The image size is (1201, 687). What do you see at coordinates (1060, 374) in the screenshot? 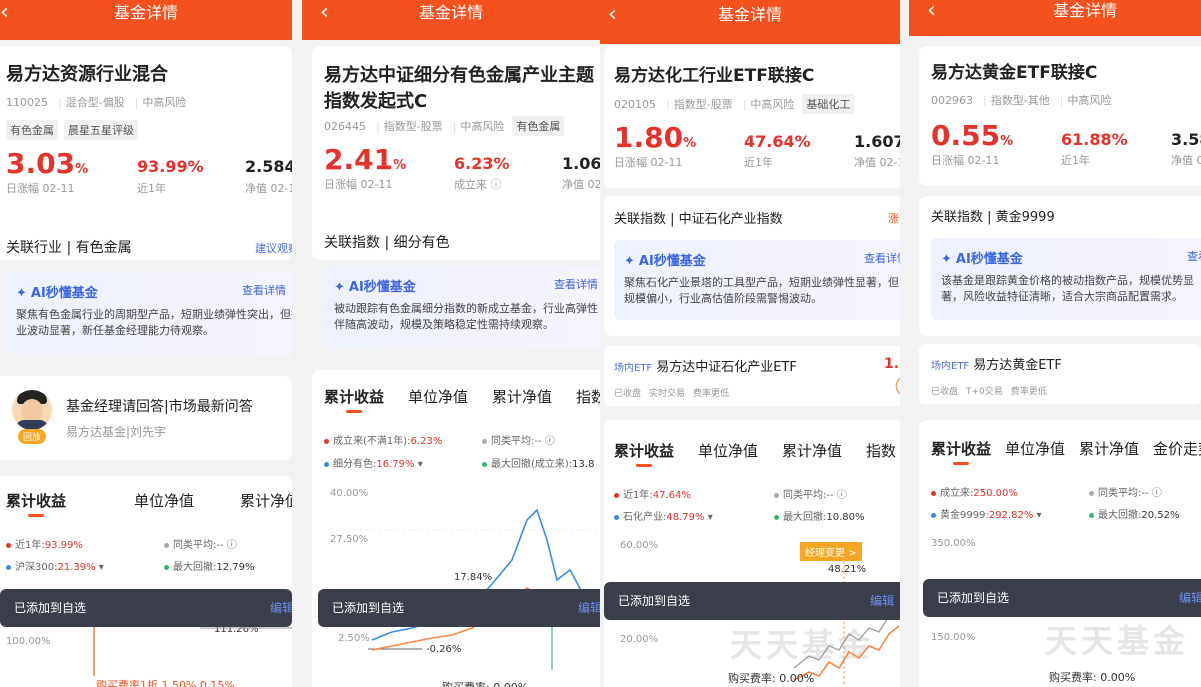
I see `etf-card: 场内ETF 易方达黄金ETF 已收盘 T+0交易 费率更低` at bounding box center [1060, 374].